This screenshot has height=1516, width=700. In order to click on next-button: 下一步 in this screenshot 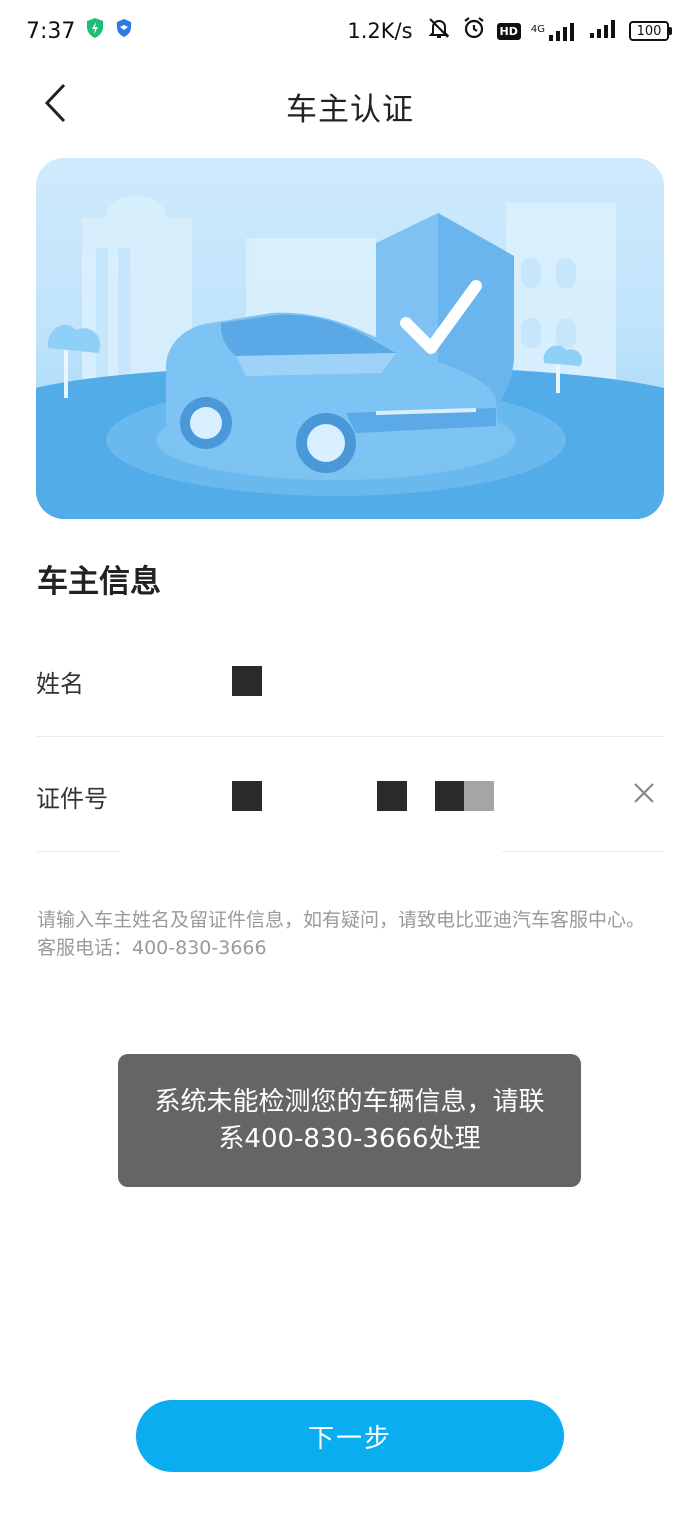, I will do `click(350, 1436)`.